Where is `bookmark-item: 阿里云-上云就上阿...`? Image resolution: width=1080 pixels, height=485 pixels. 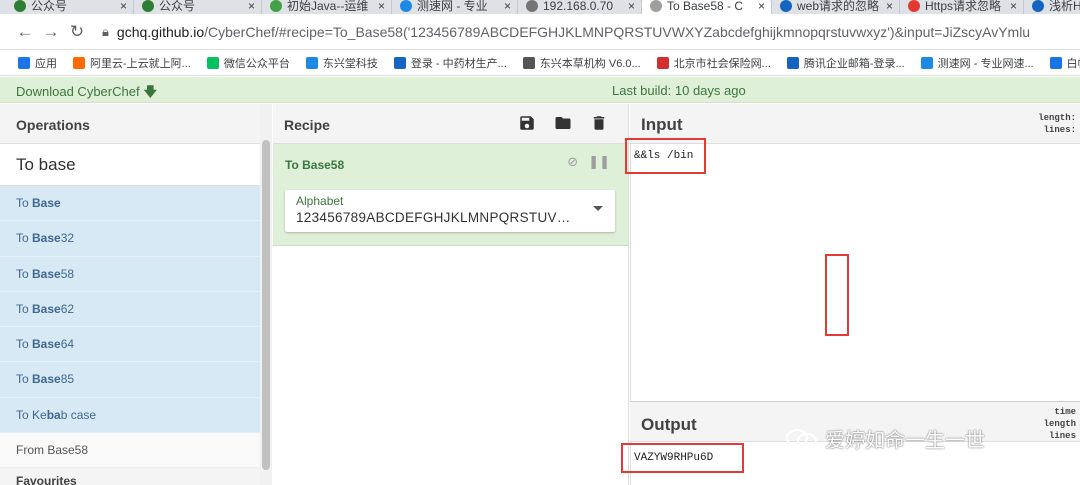
bookmark-item: 阿里云-上云就上阿... is located at coordinates (132, 63).